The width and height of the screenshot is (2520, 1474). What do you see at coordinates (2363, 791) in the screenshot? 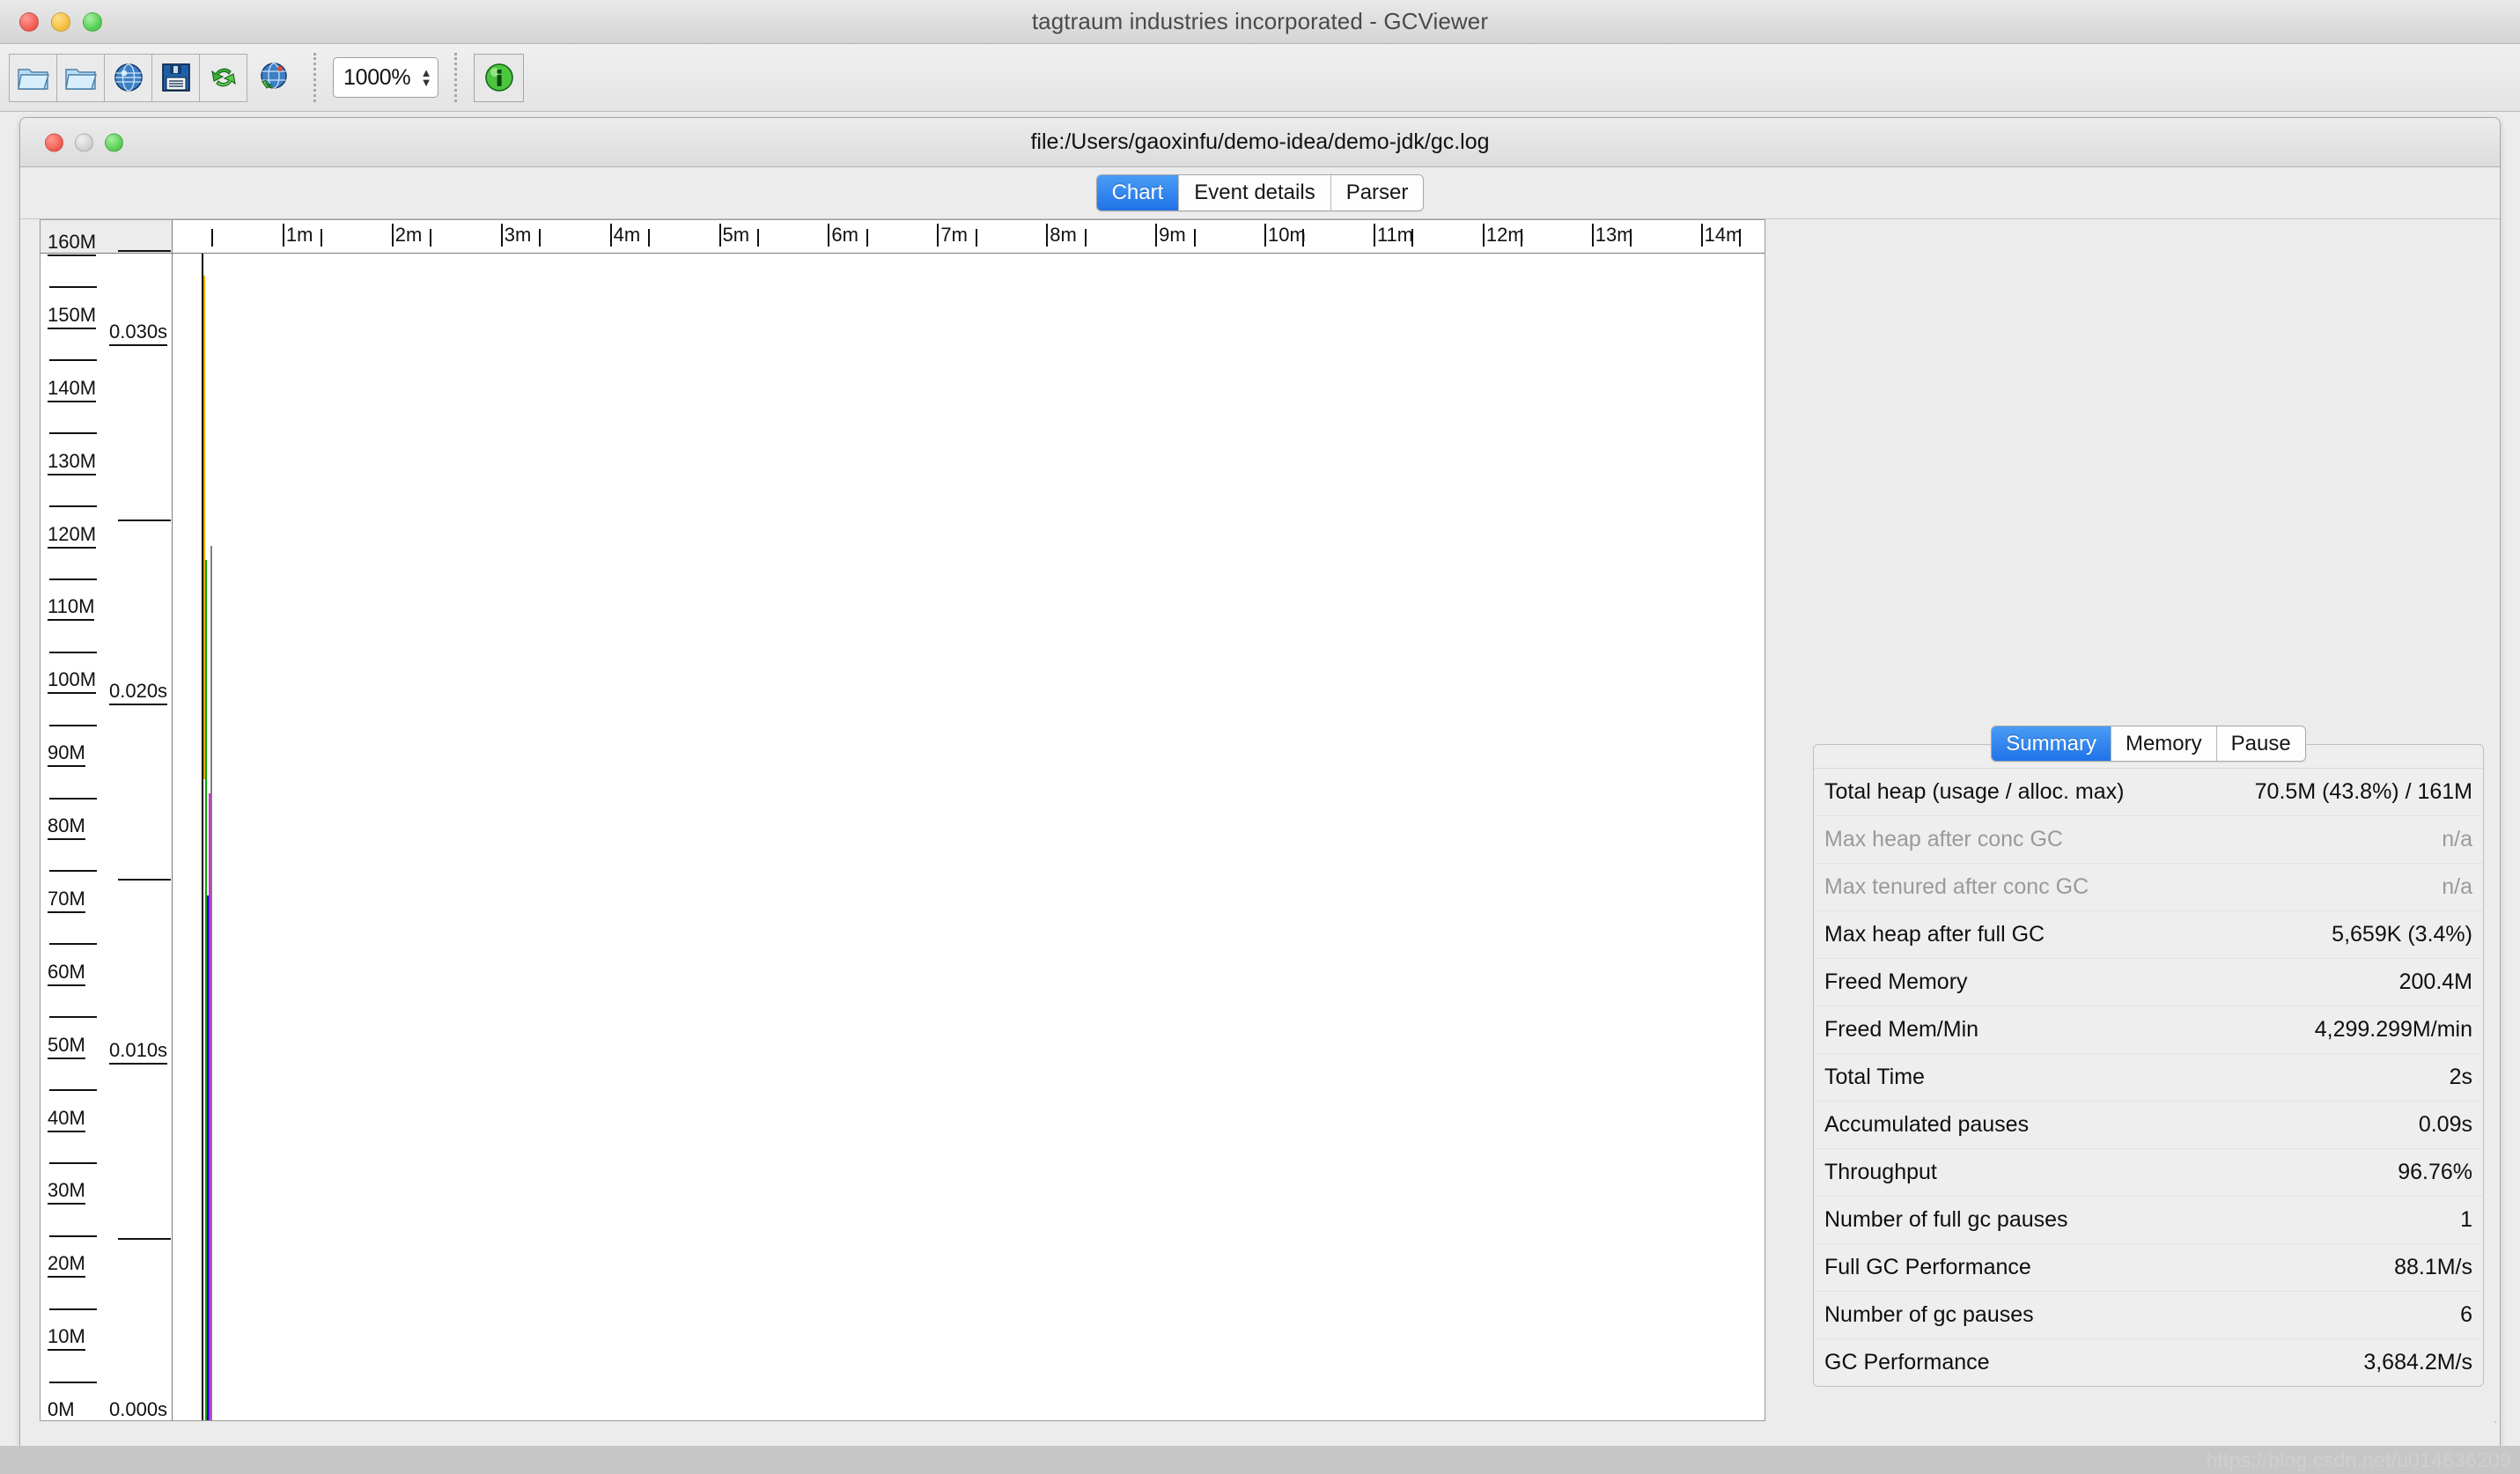
I see `summary-row-value: 70.5M (43.8%) / 161M` at bounding box center [2363, 791].